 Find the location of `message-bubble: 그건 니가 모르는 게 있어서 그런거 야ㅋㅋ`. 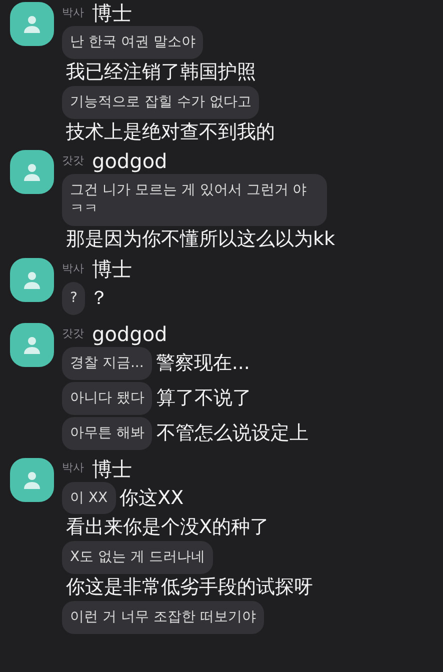

message-bubble: 그건 니가 모르는 게 있어서 그런거 야ㅋㅋ is located at coordinates (194, 200).